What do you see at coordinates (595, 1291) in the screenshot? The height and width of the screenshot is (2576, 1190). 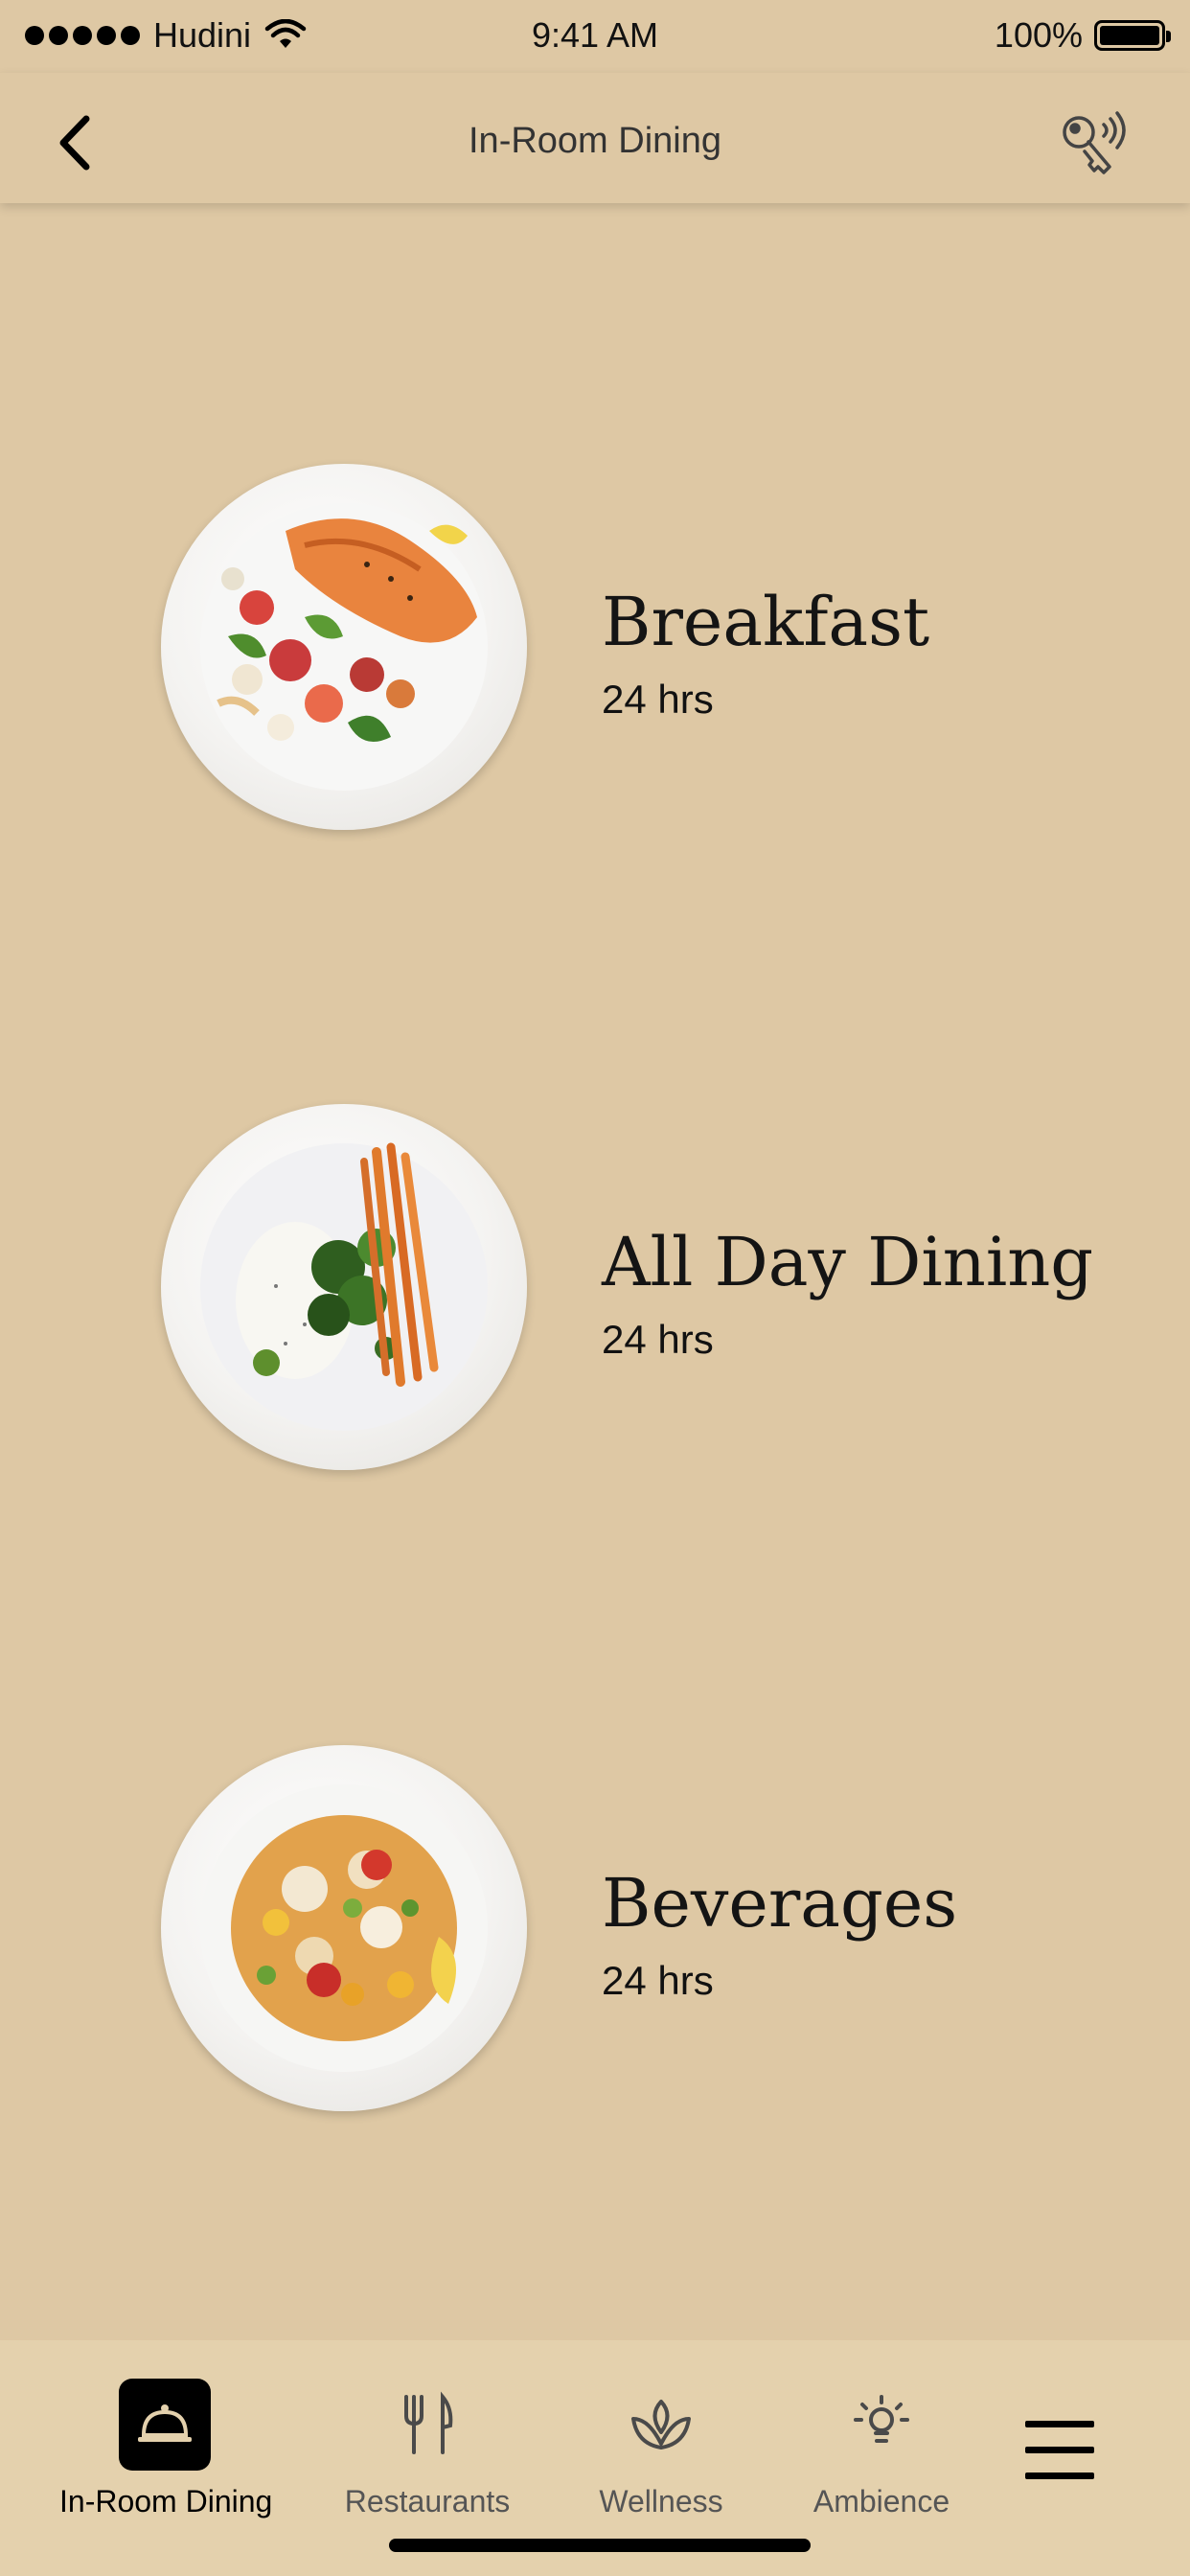 I see `menu-item-all-day-dining: All Day Dining 24 hrs` at bounding box center [595, 1291].